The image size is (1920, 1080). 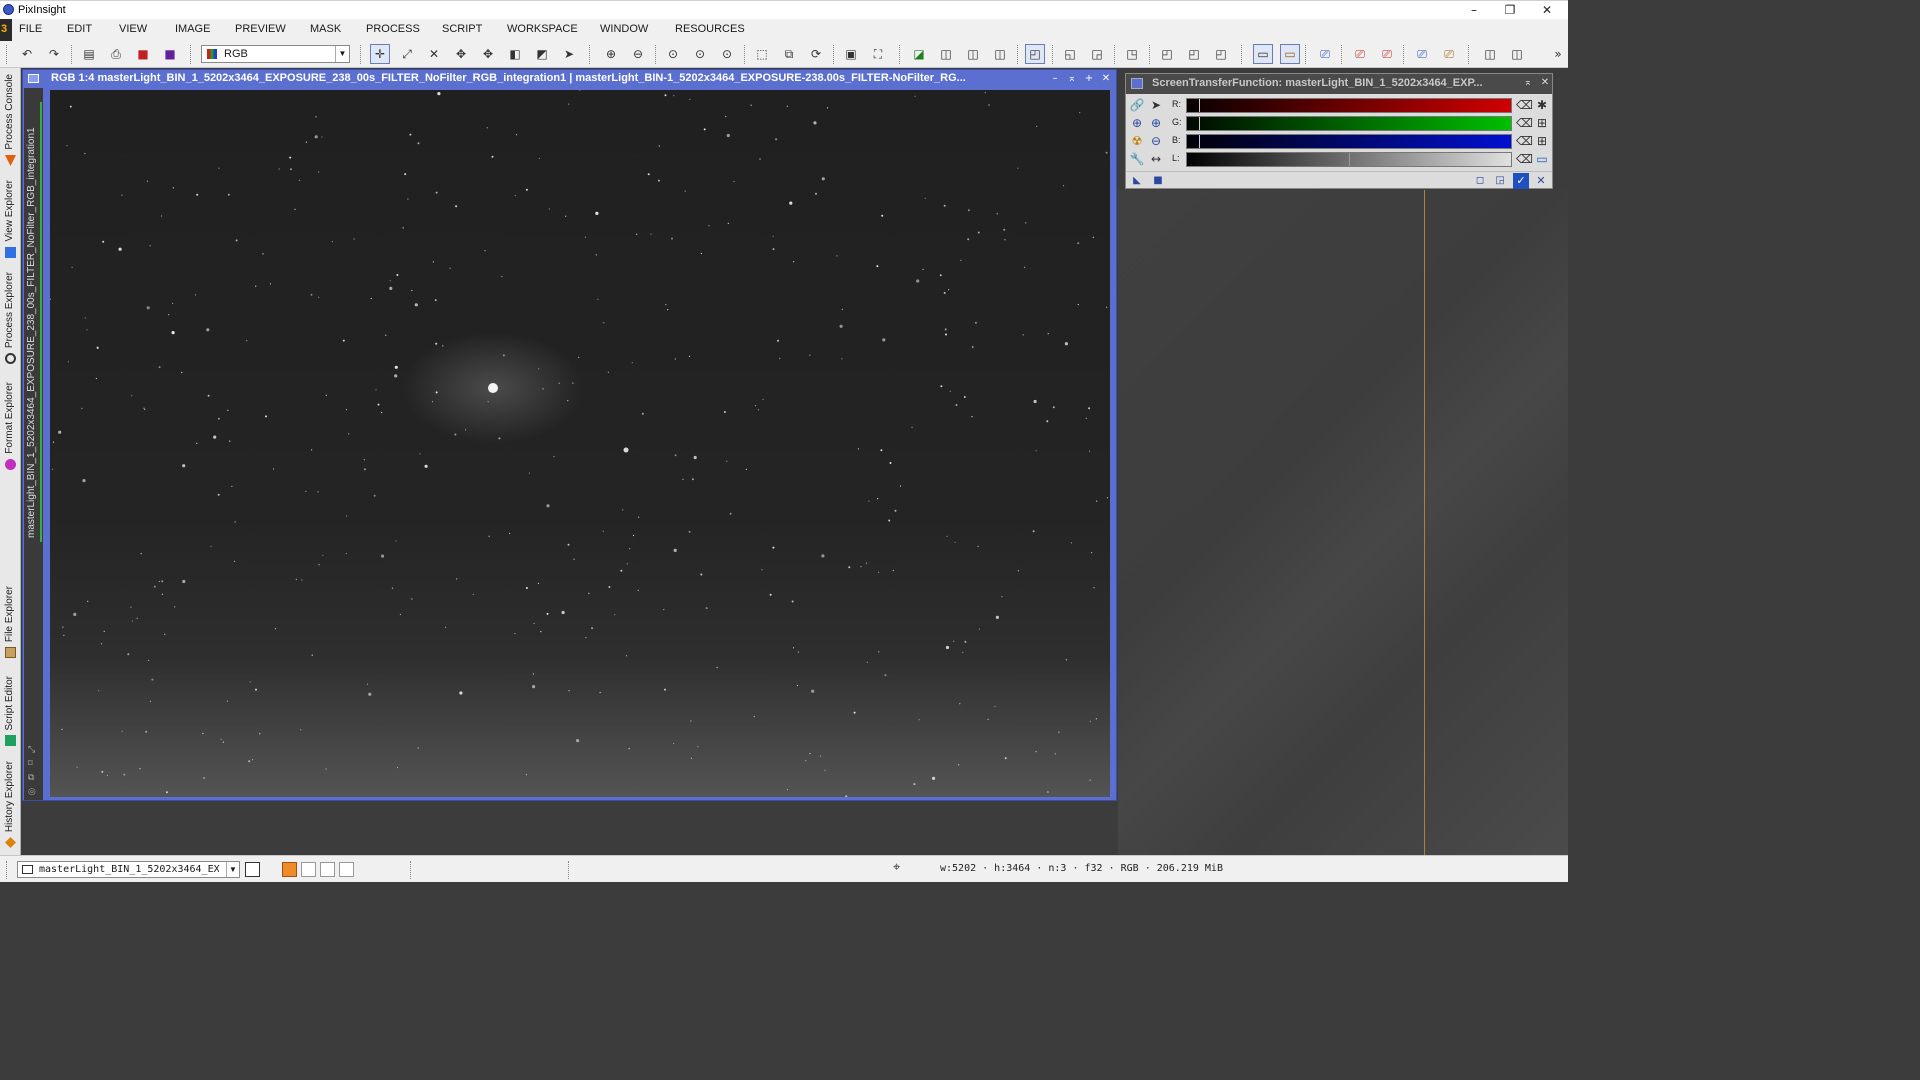 I want to click on display-stf-icon: ▭, so click(x=1290, y=54).